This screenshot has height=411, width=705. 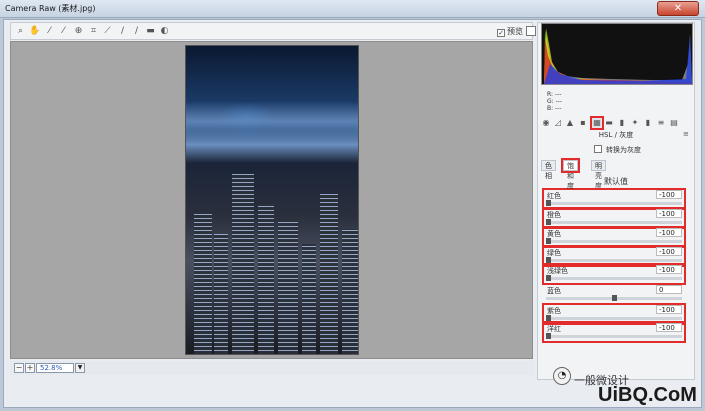 I want to click on slider-value-field: 0, so click(x=669, y=289).